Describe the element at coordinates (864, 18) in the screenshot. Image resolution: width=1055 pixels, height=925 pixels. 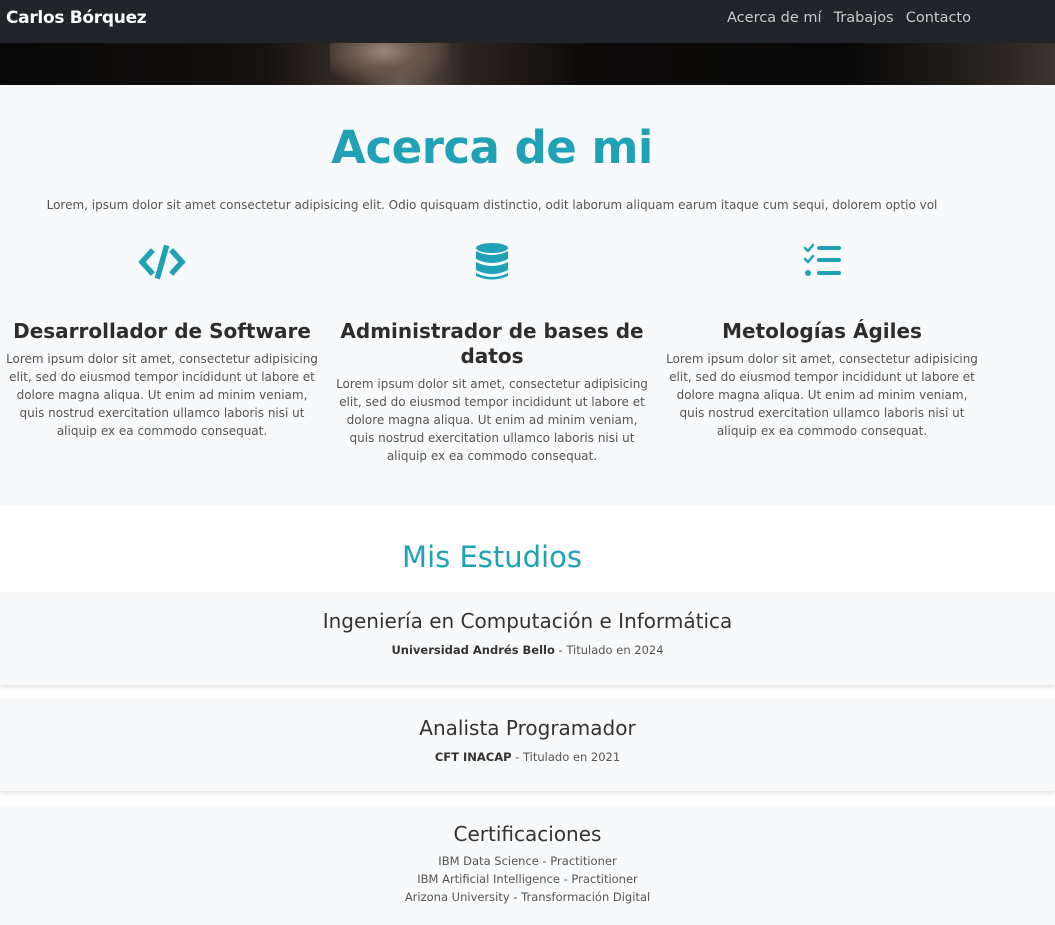
I see `nav-link-works: Trabajos` at that location.